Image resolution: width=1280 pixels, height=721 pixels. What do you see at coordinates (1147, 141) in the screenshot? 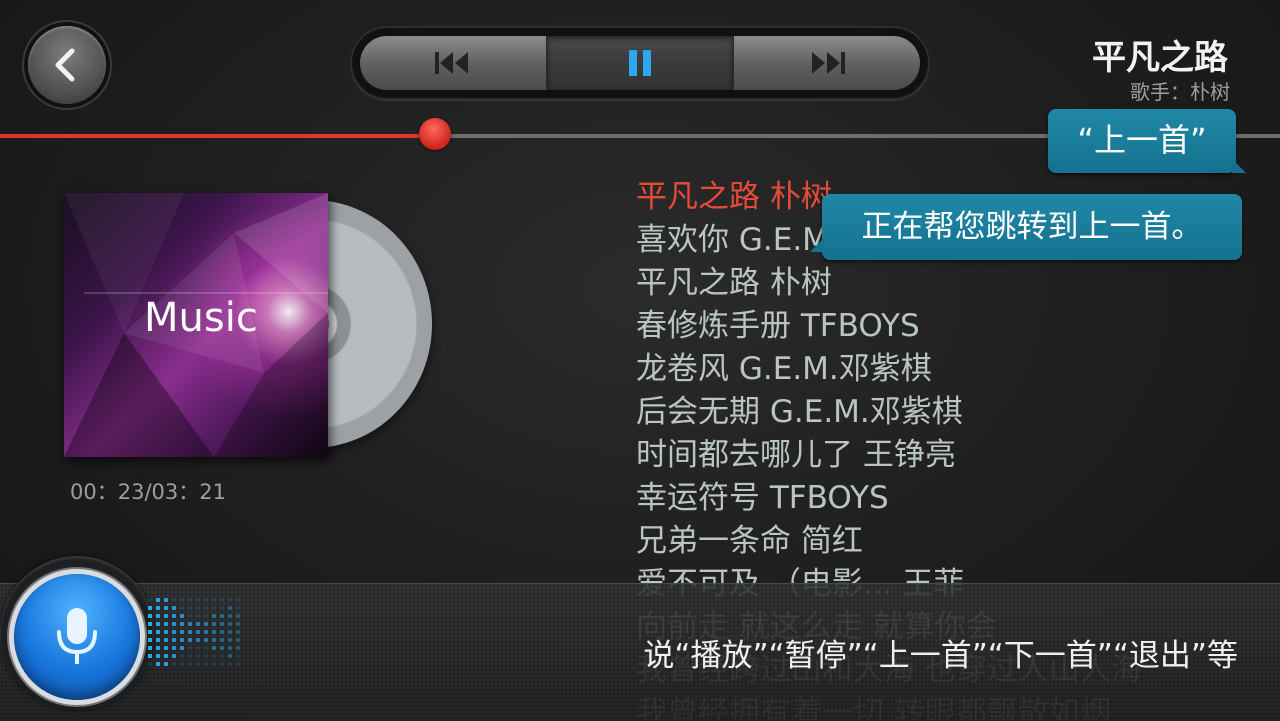
I see `voice-command-bubble: “上一首”` at bounding box center [1147, 141].